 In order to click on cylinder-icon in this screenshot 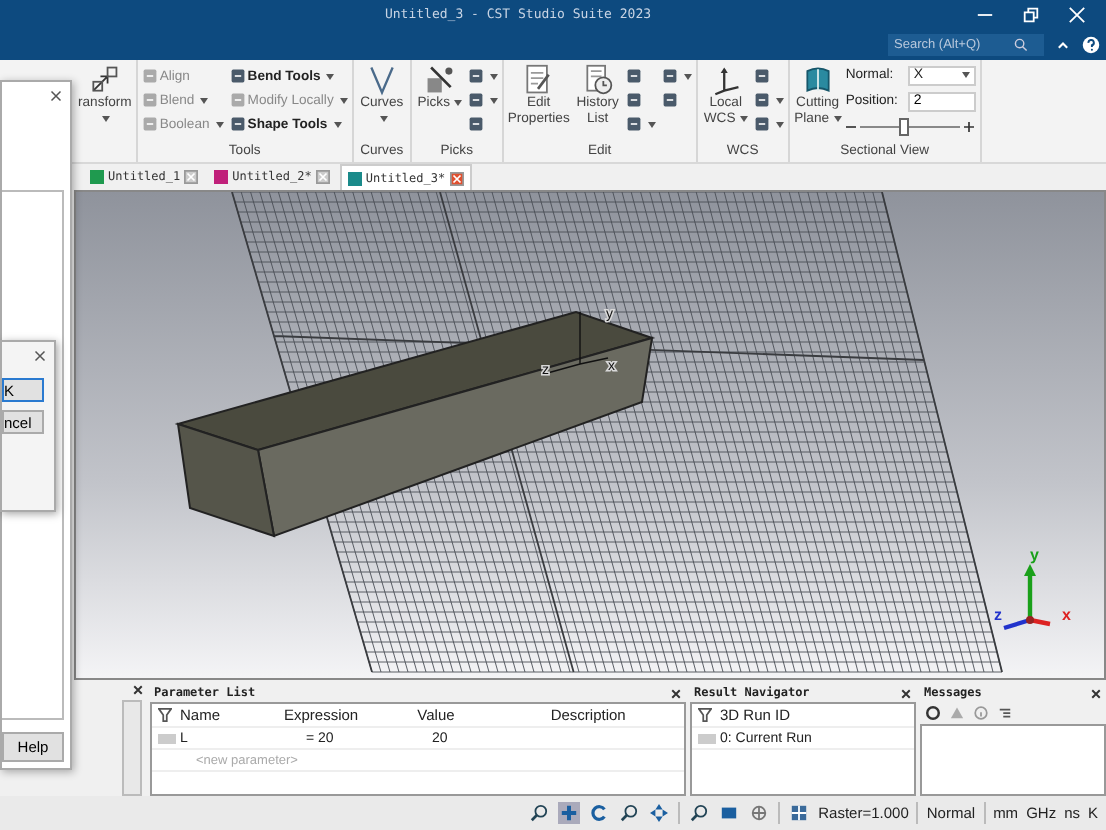, I will do `click(817, 80)`.